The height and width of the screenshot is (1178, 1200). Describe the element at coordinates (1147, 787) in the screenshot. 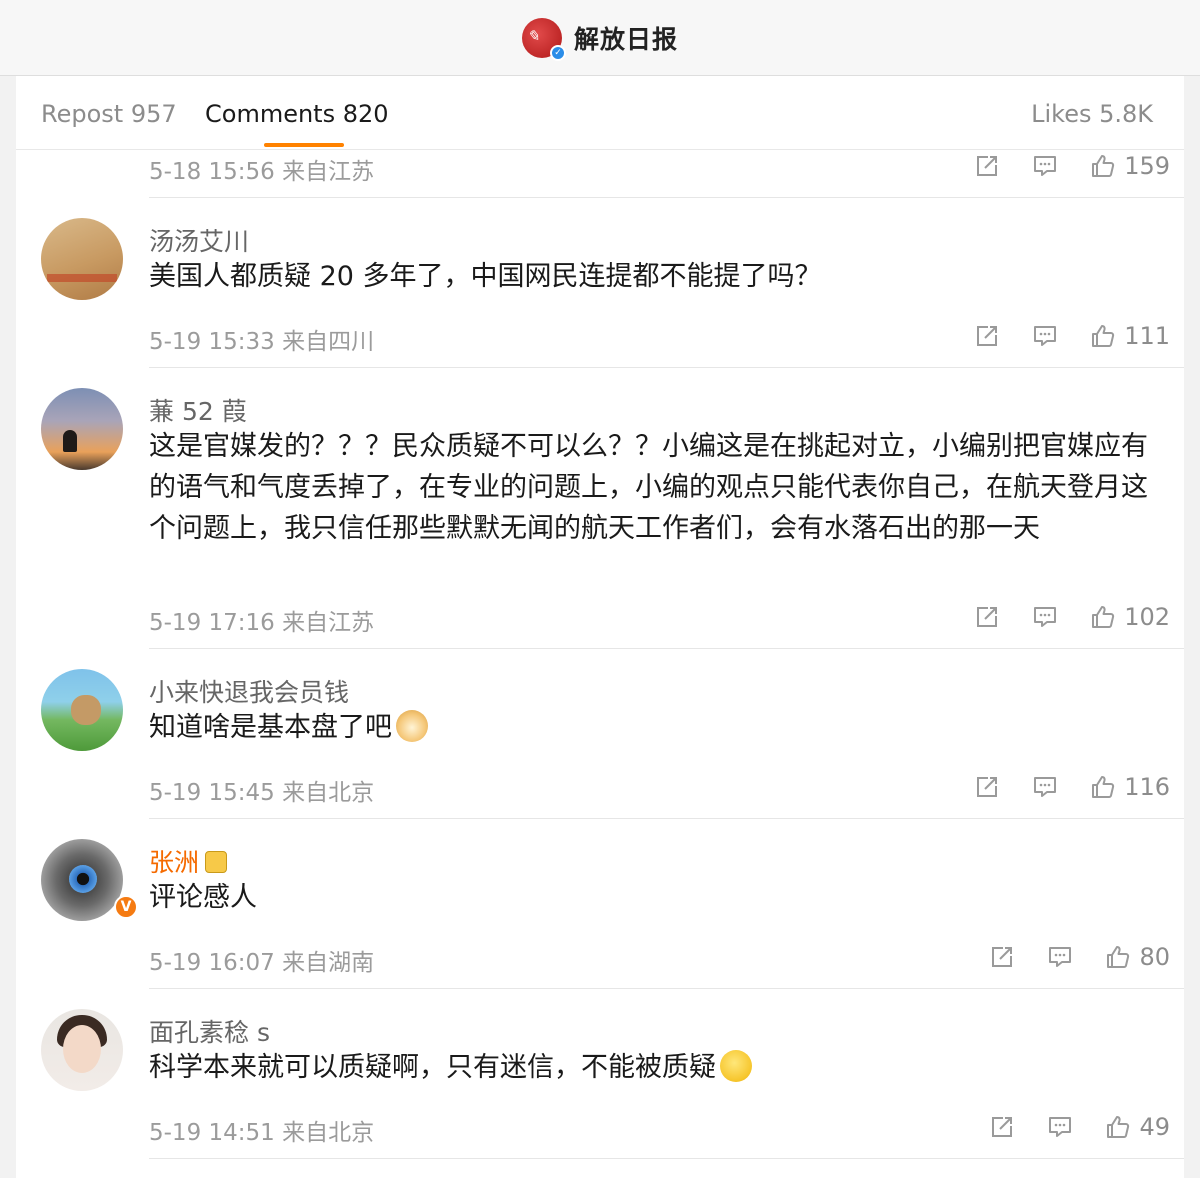

I see `like-count: 116` at that location.